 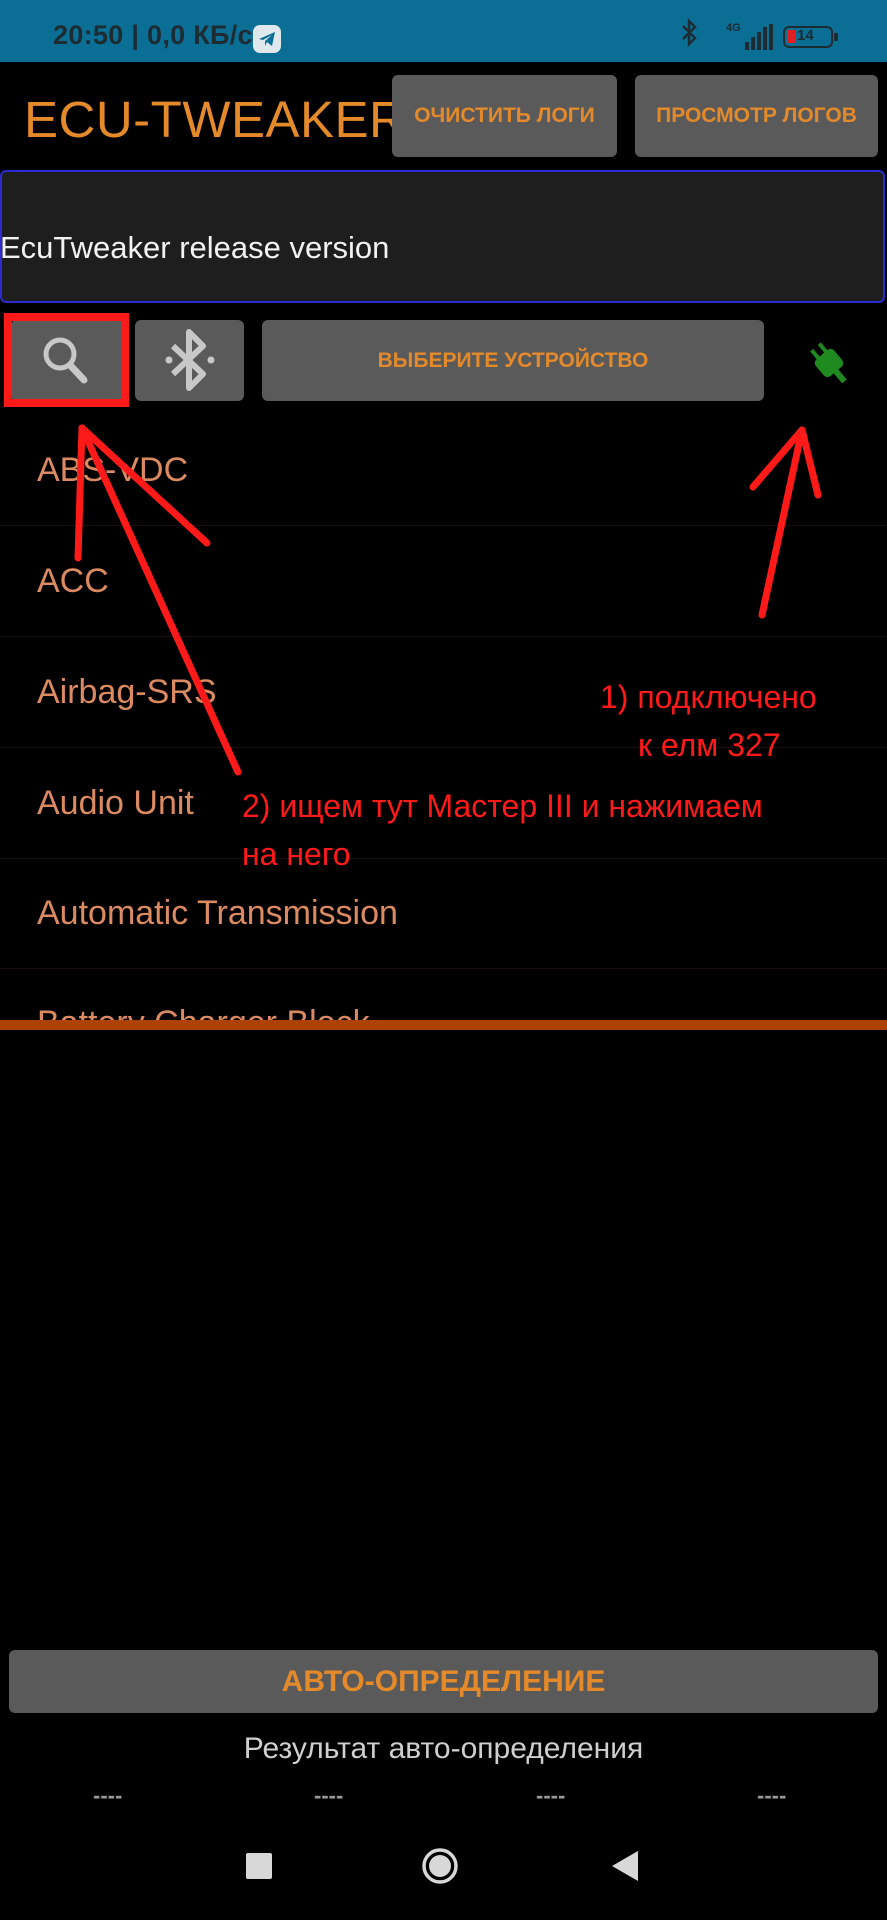 What do you see at coordinates (443, 1681) in the screenshot?
I see `auto-detect-button: АВТО-ОПРЕДЕЛЕНИЕ` at bounding box center [443, 1681].